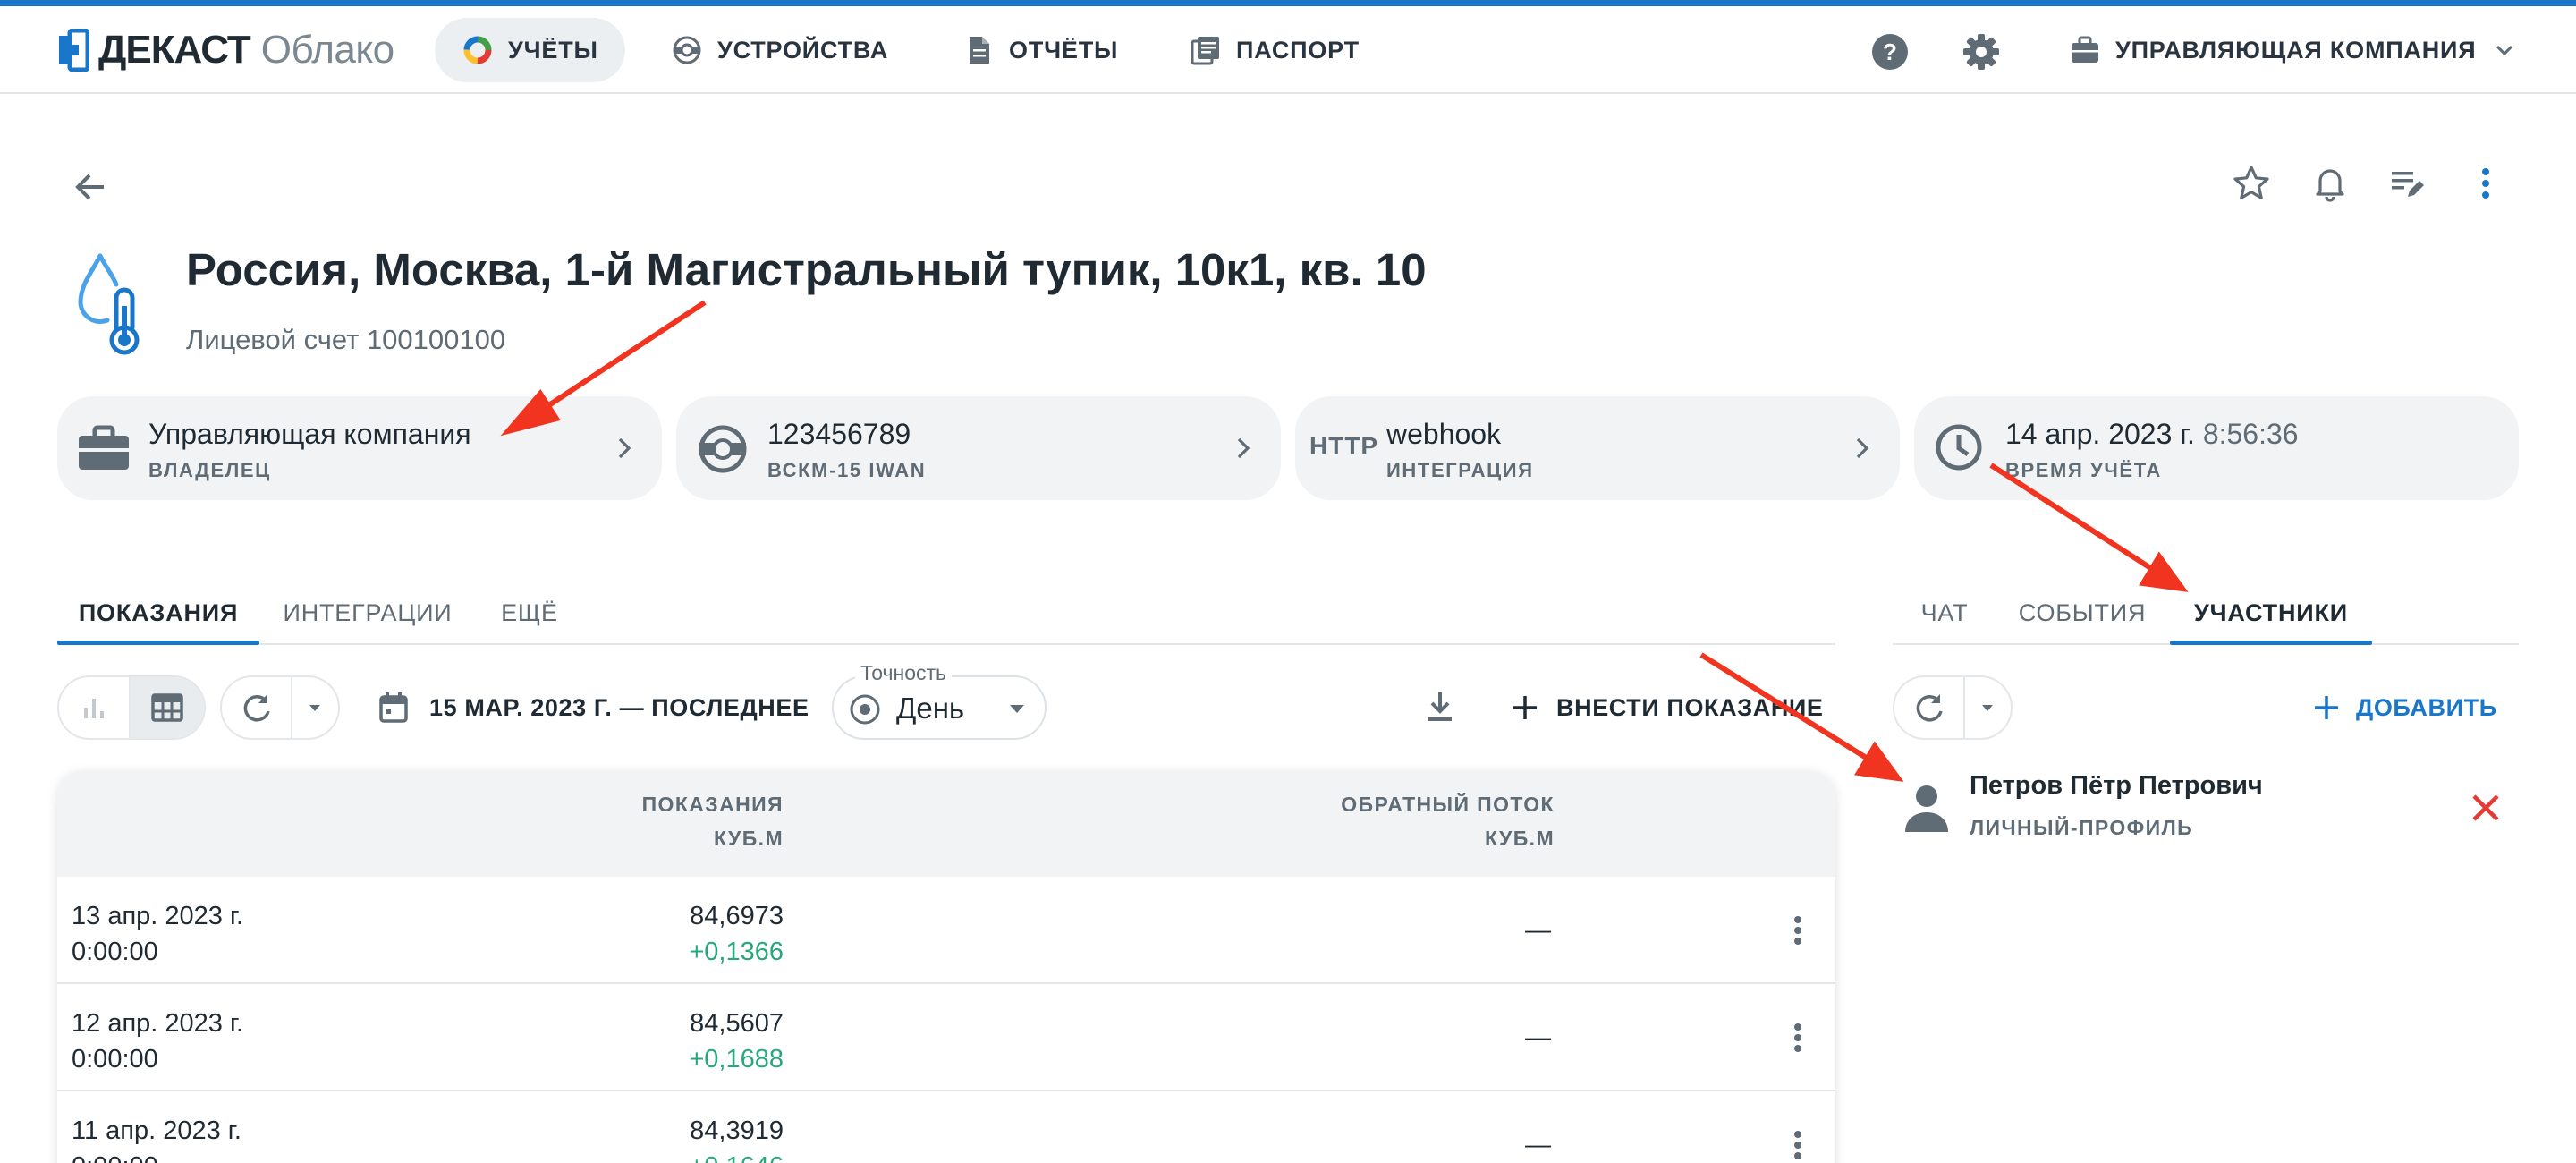  What do you see at coordinates (2251, 183) in the screenshot?
I see `star-icon` at bounding box center [2251, 183].